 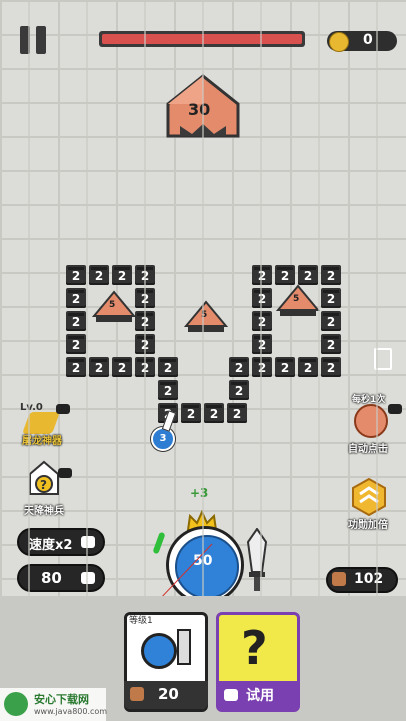 I want to click on double-merit-label: 功勋加倍, so click(x=368, y=525).